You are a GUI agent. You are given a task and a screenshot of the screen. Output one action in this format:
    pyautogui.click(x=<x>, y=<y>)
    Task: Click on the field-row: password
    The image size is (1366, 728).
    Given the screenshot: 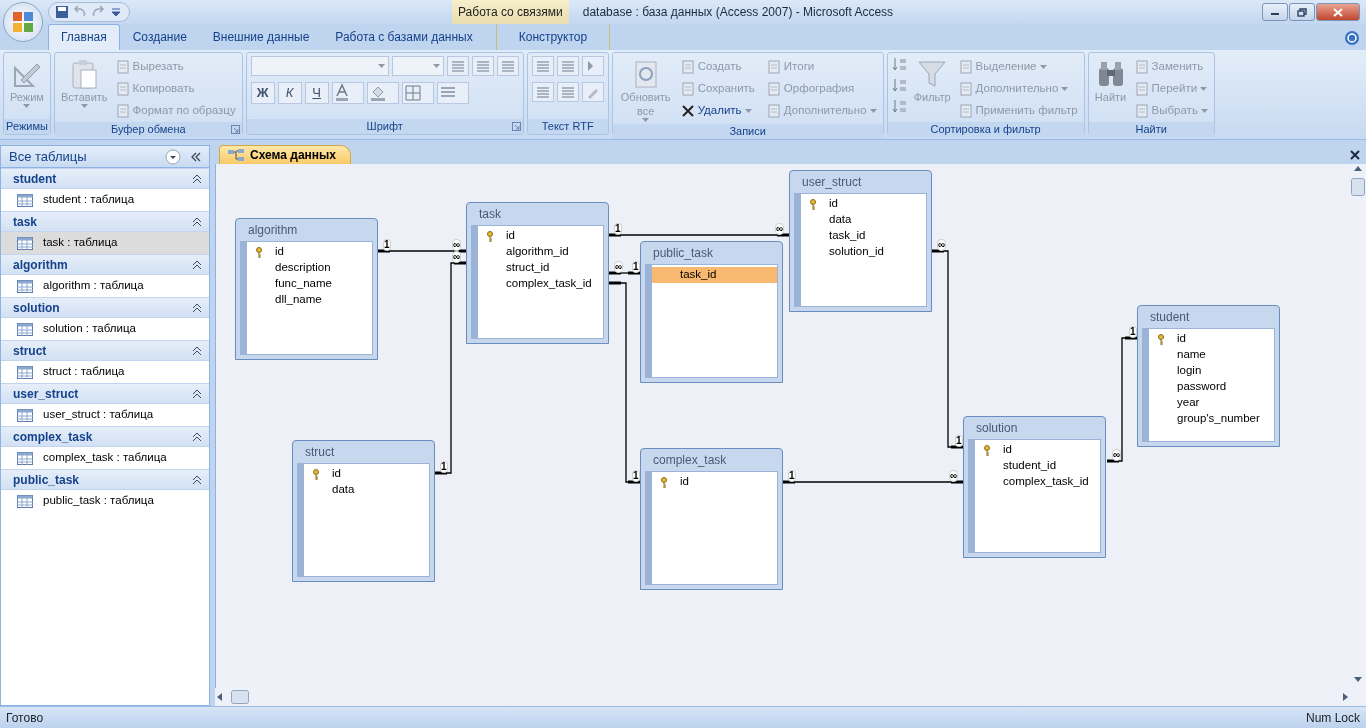 What is the action you would take?
    pyautogui.click(x=1211, y=387)
    